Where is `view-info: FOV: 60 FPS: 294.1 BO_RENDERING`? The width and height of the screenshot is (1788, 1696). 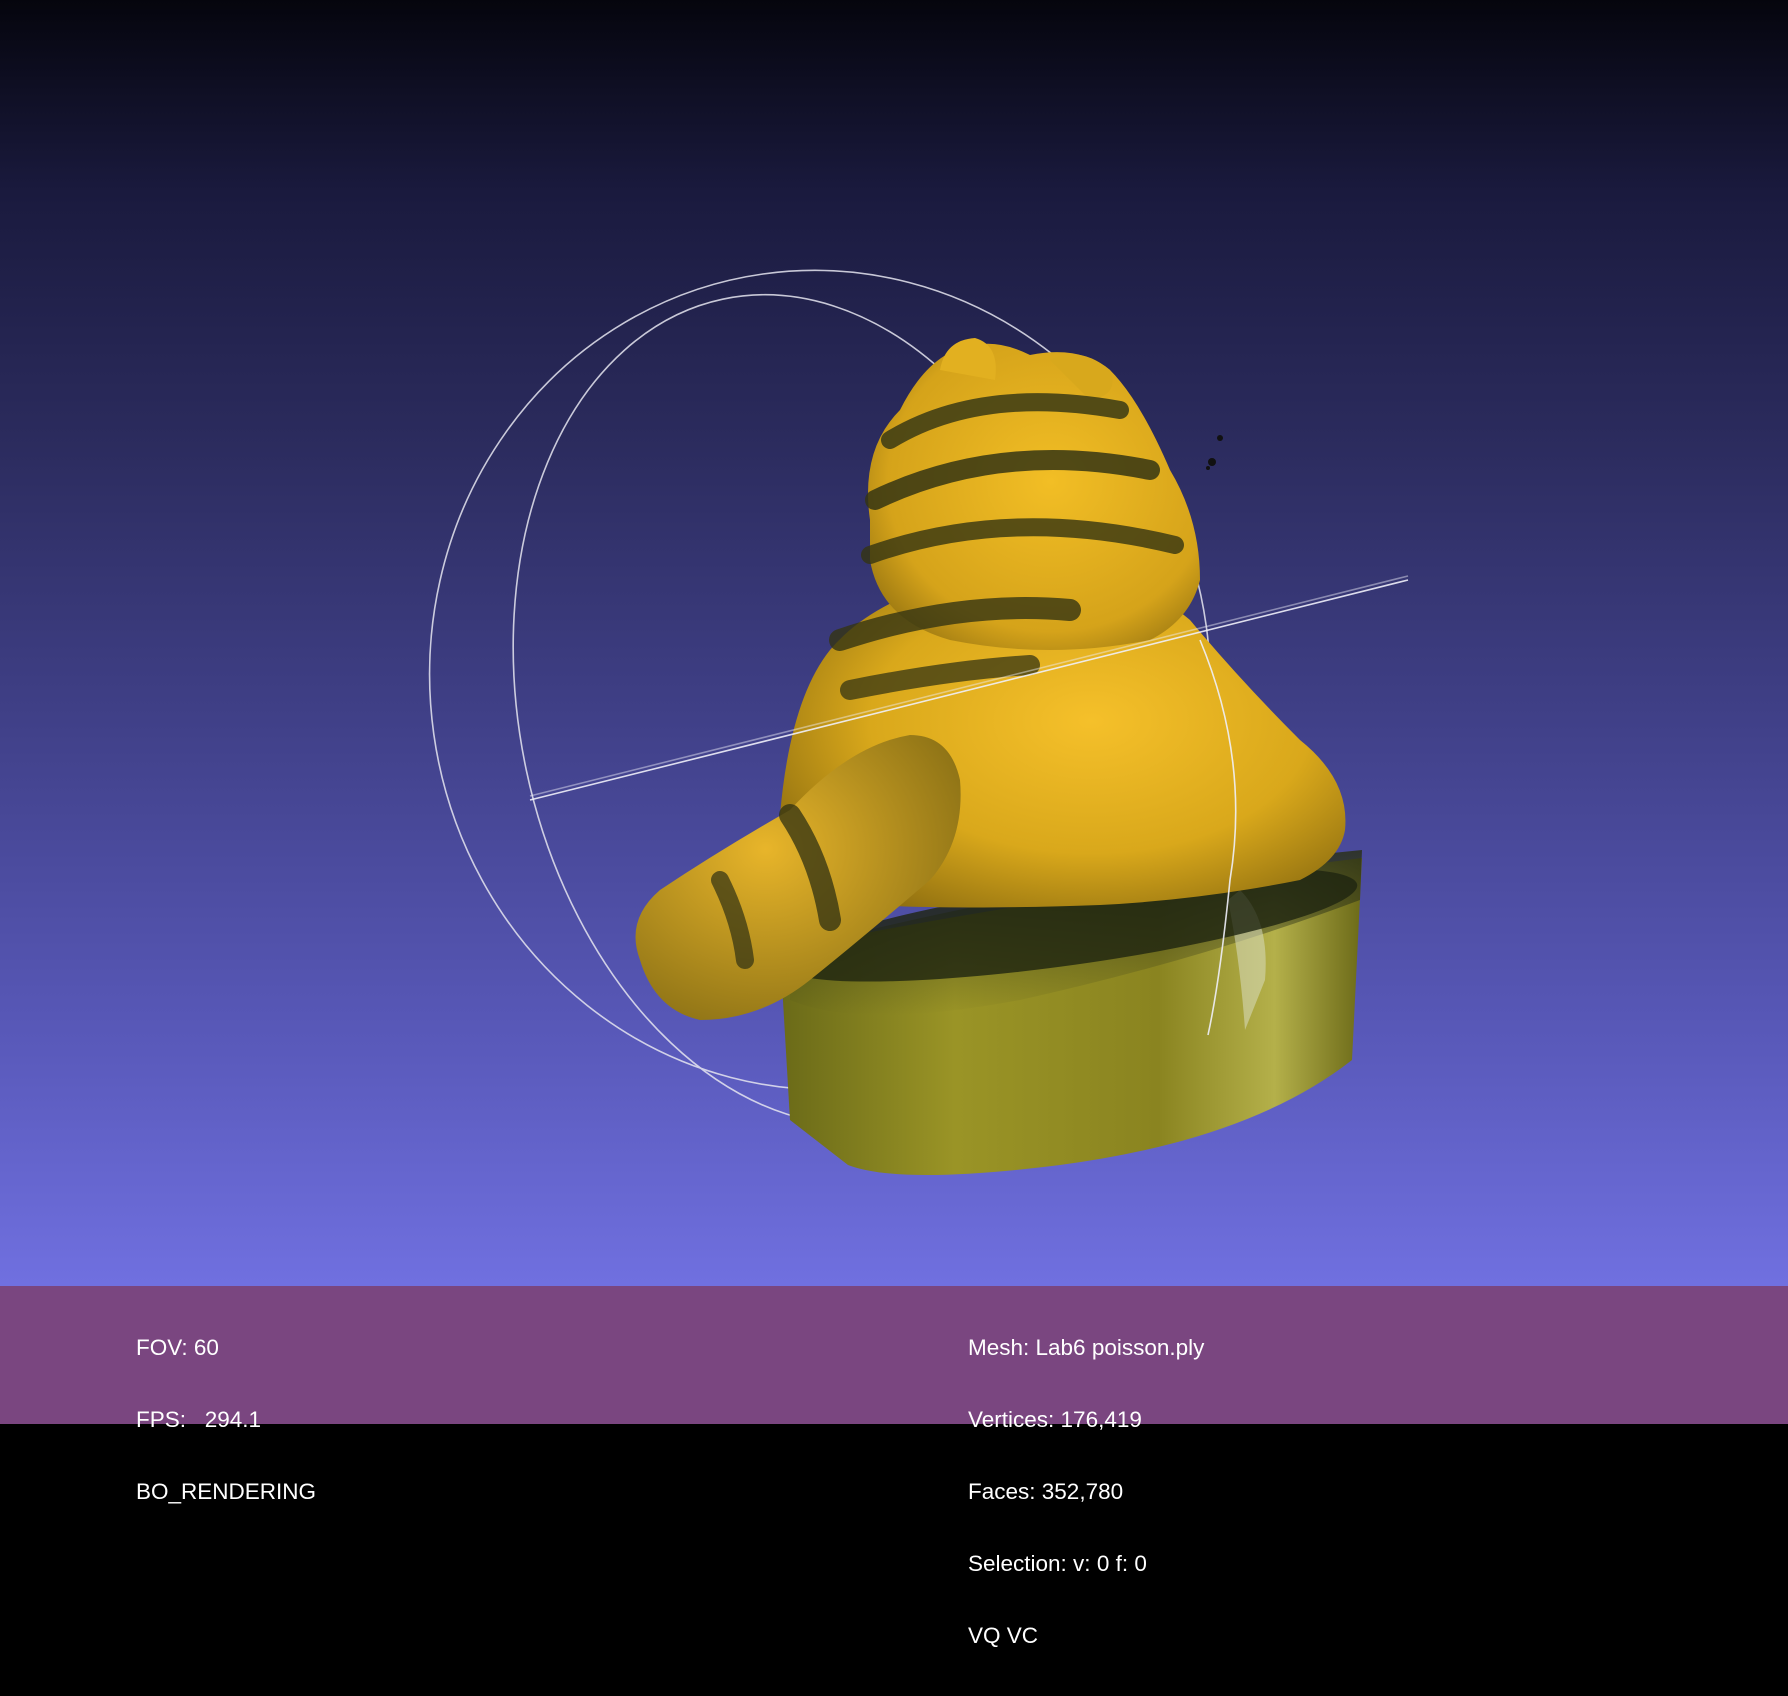
view-info: FOV: 60 FPS: 294.1 BO_RENDERING is located at coordinates (226, 1420).